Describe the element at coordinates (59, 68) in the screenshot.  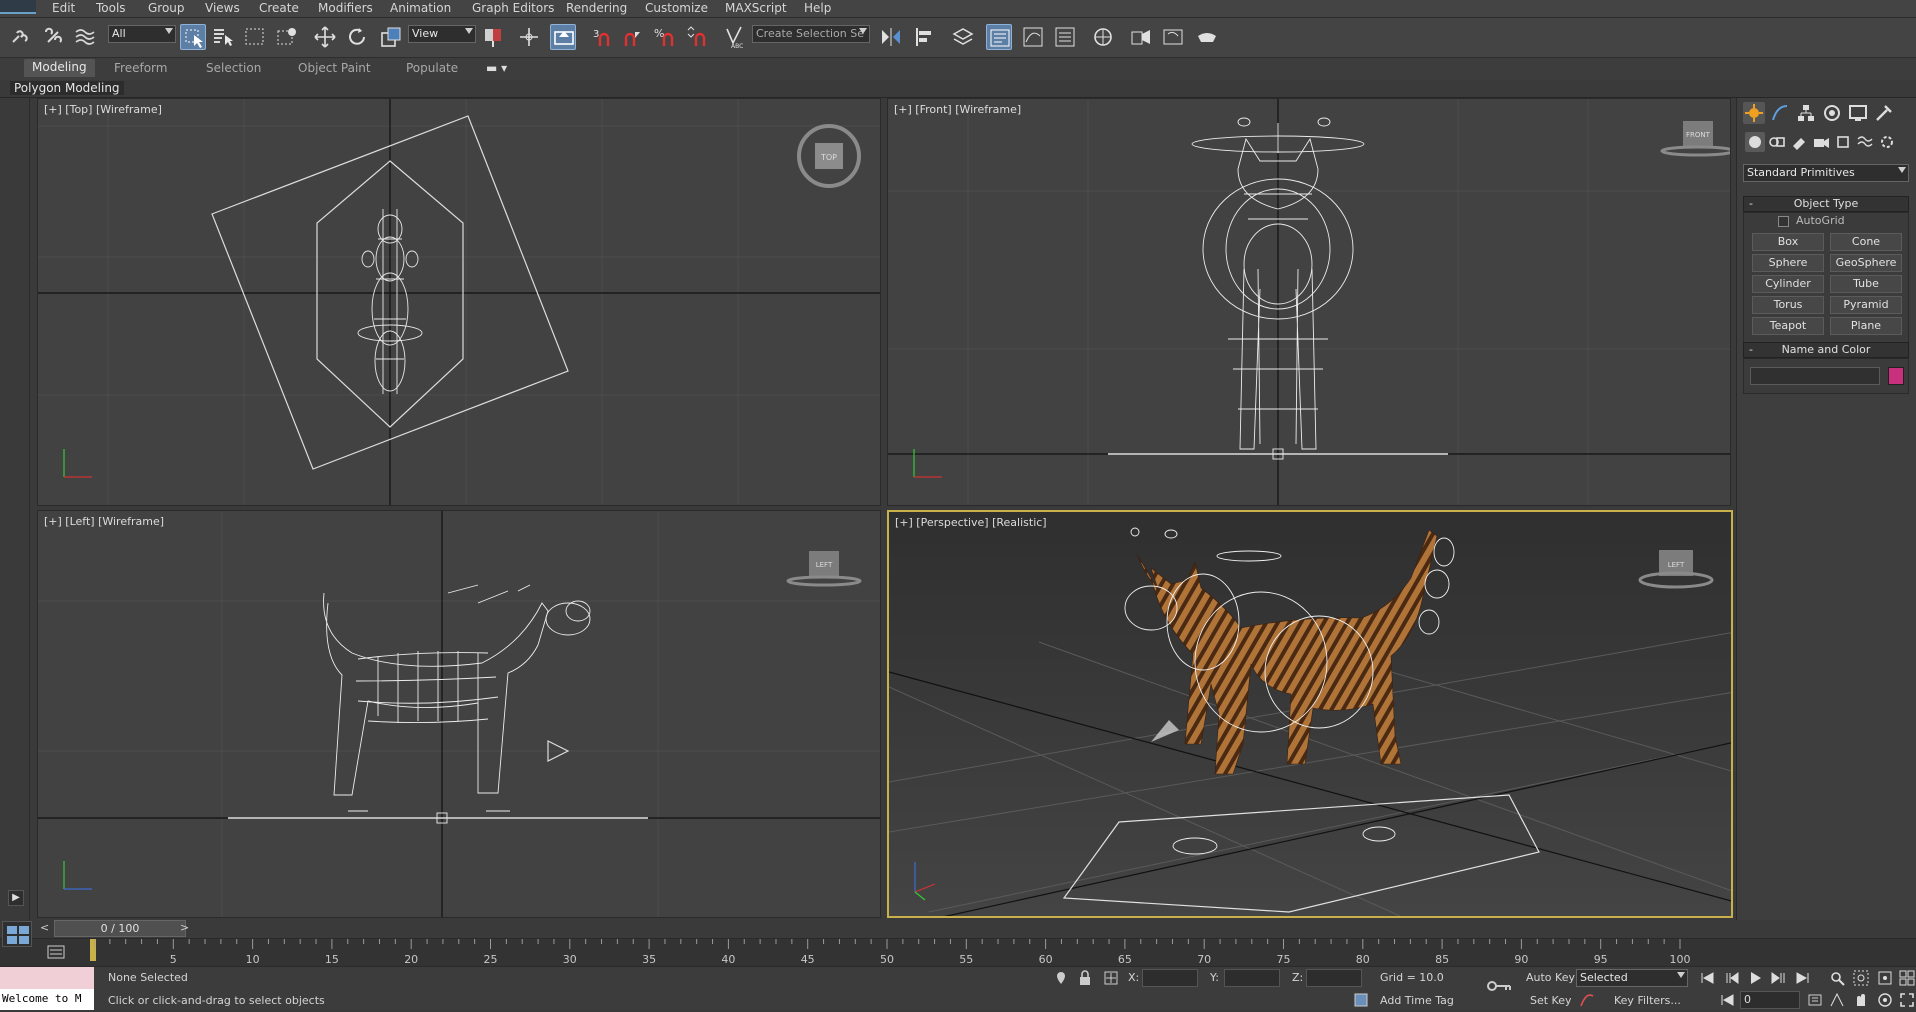
I see `tab-modeling: Modeling` at that location.